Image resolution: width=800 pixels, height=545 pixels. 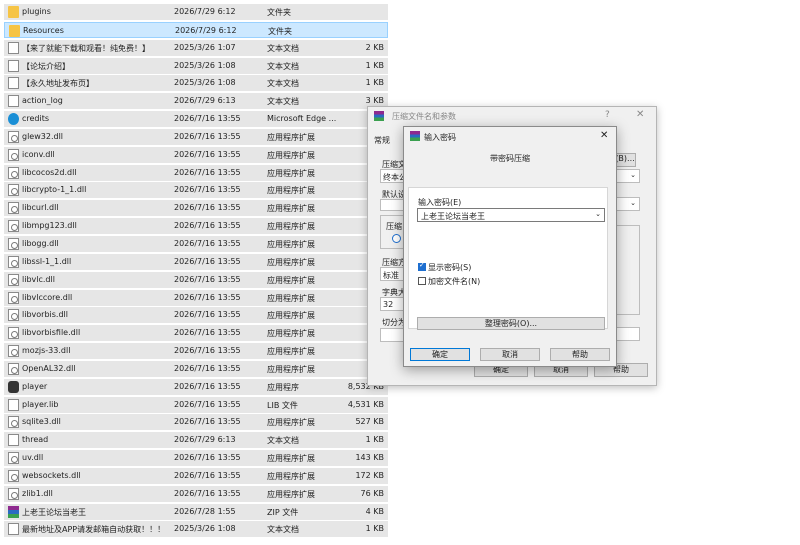 What do you see at coordinates (37, 493) in the screenshot?
I see `file-name: zlib1.dll` at bounding box center [37, 493].